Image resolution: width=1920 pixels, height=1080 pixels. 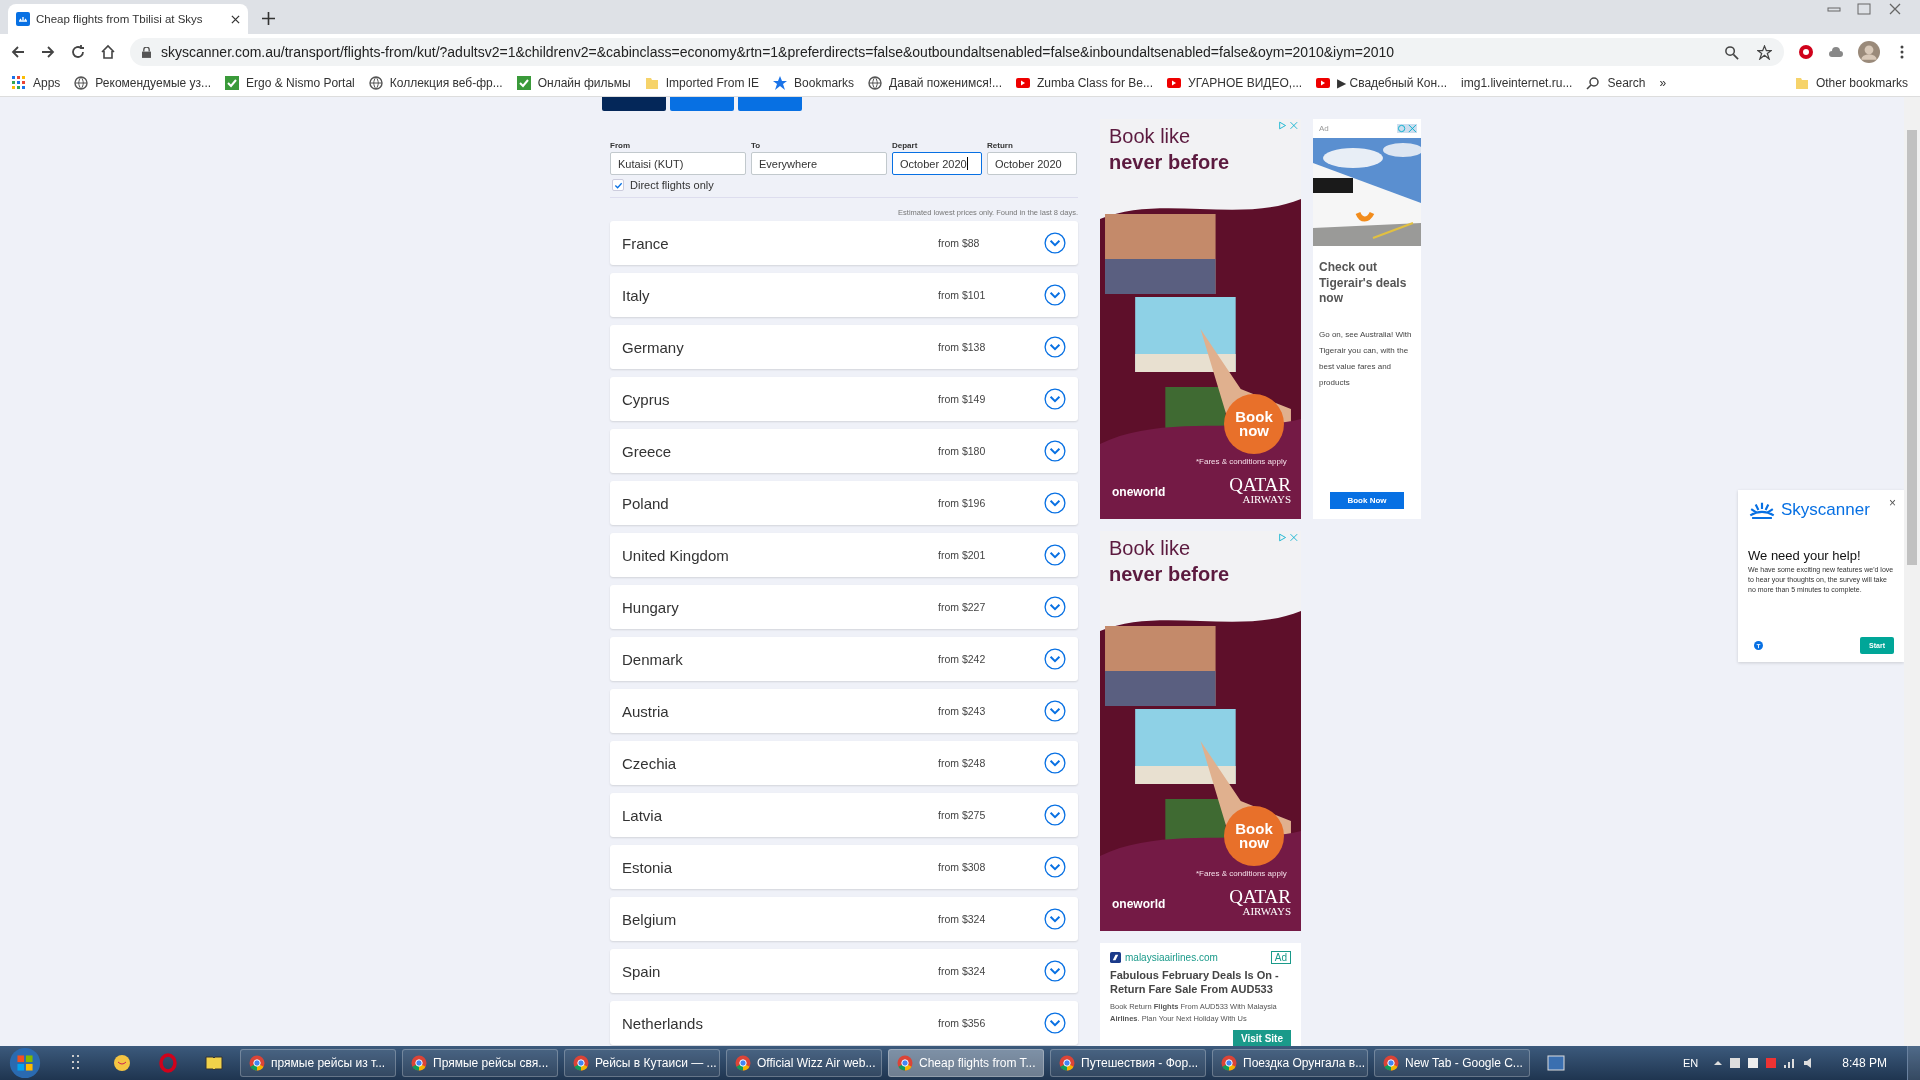 What do you see at coordinates (1691, 1063) in the screenshot?
I see `language-indicator: EN` at bounding box center [1691, 1063].